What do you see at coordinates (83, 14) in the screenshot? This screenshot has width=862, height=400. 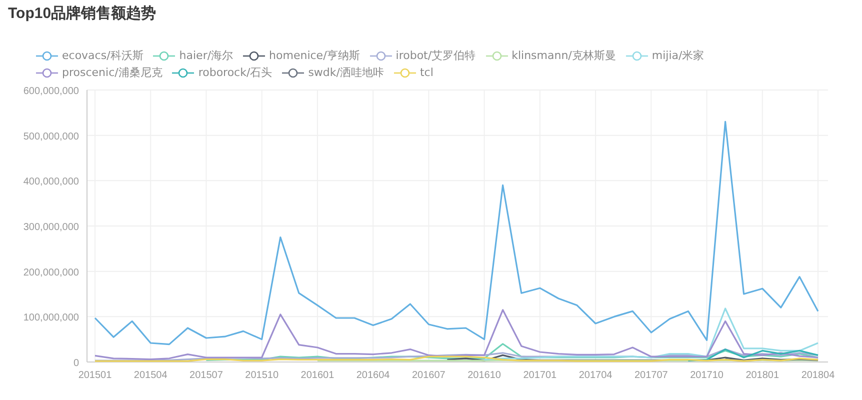 I see `chart-title: Top10品牌销售额趋势` at bounding box center [83, 14].